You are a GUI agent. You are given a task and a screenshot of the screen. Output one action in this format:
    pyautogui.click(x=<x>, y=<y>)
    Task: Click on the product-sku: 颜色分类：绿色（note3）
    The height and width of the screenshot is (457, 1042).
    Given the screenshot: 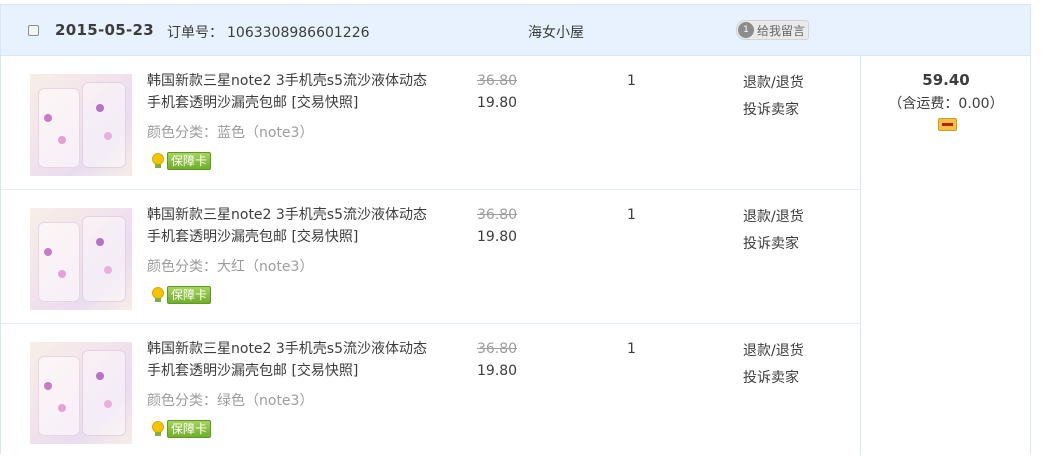 What is the action you would take?
    pyautogui.click(x=230, y=401)
    